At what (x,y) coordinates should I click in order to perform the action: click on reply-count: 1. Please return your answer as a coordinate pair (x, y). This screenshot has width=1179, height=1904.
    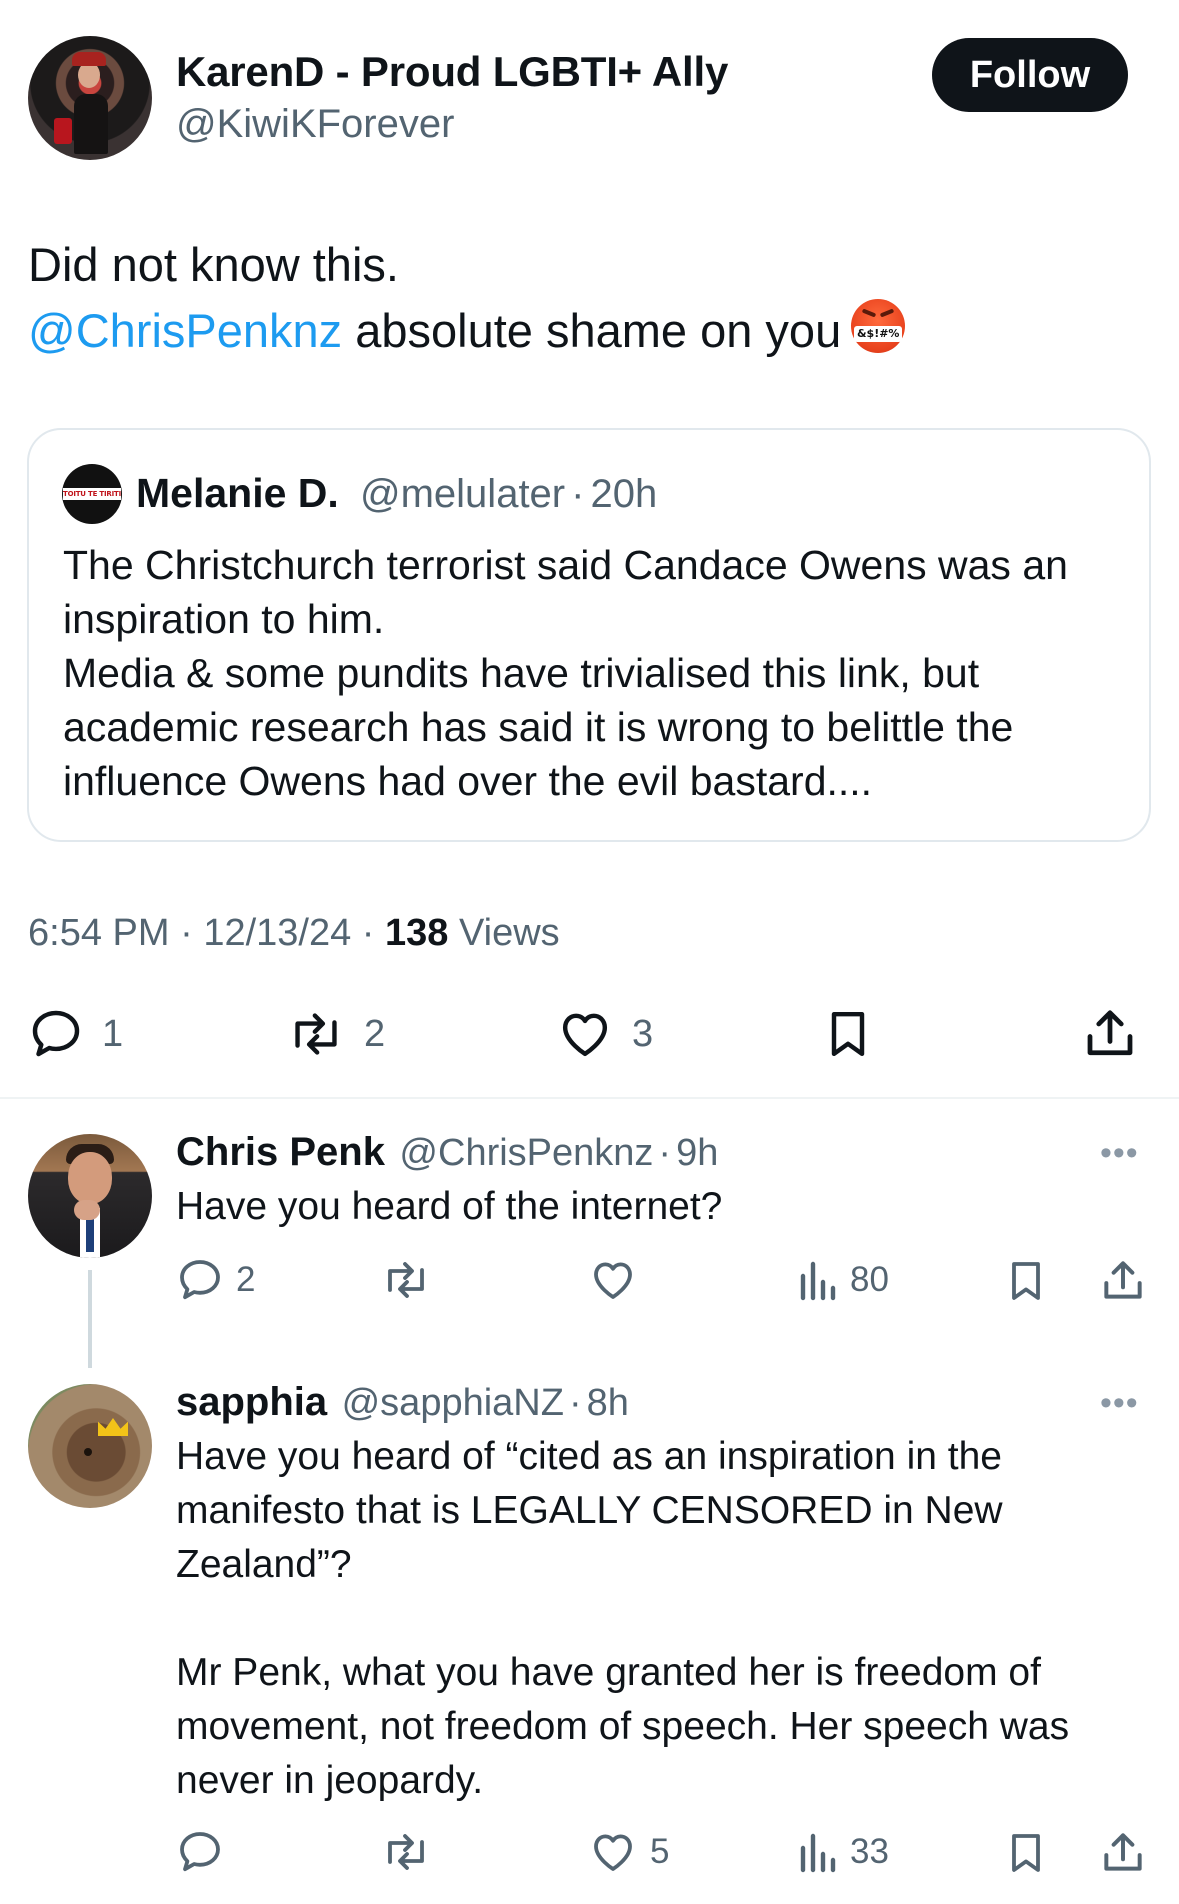
    Looking at the image, I should click on (113, 1033).